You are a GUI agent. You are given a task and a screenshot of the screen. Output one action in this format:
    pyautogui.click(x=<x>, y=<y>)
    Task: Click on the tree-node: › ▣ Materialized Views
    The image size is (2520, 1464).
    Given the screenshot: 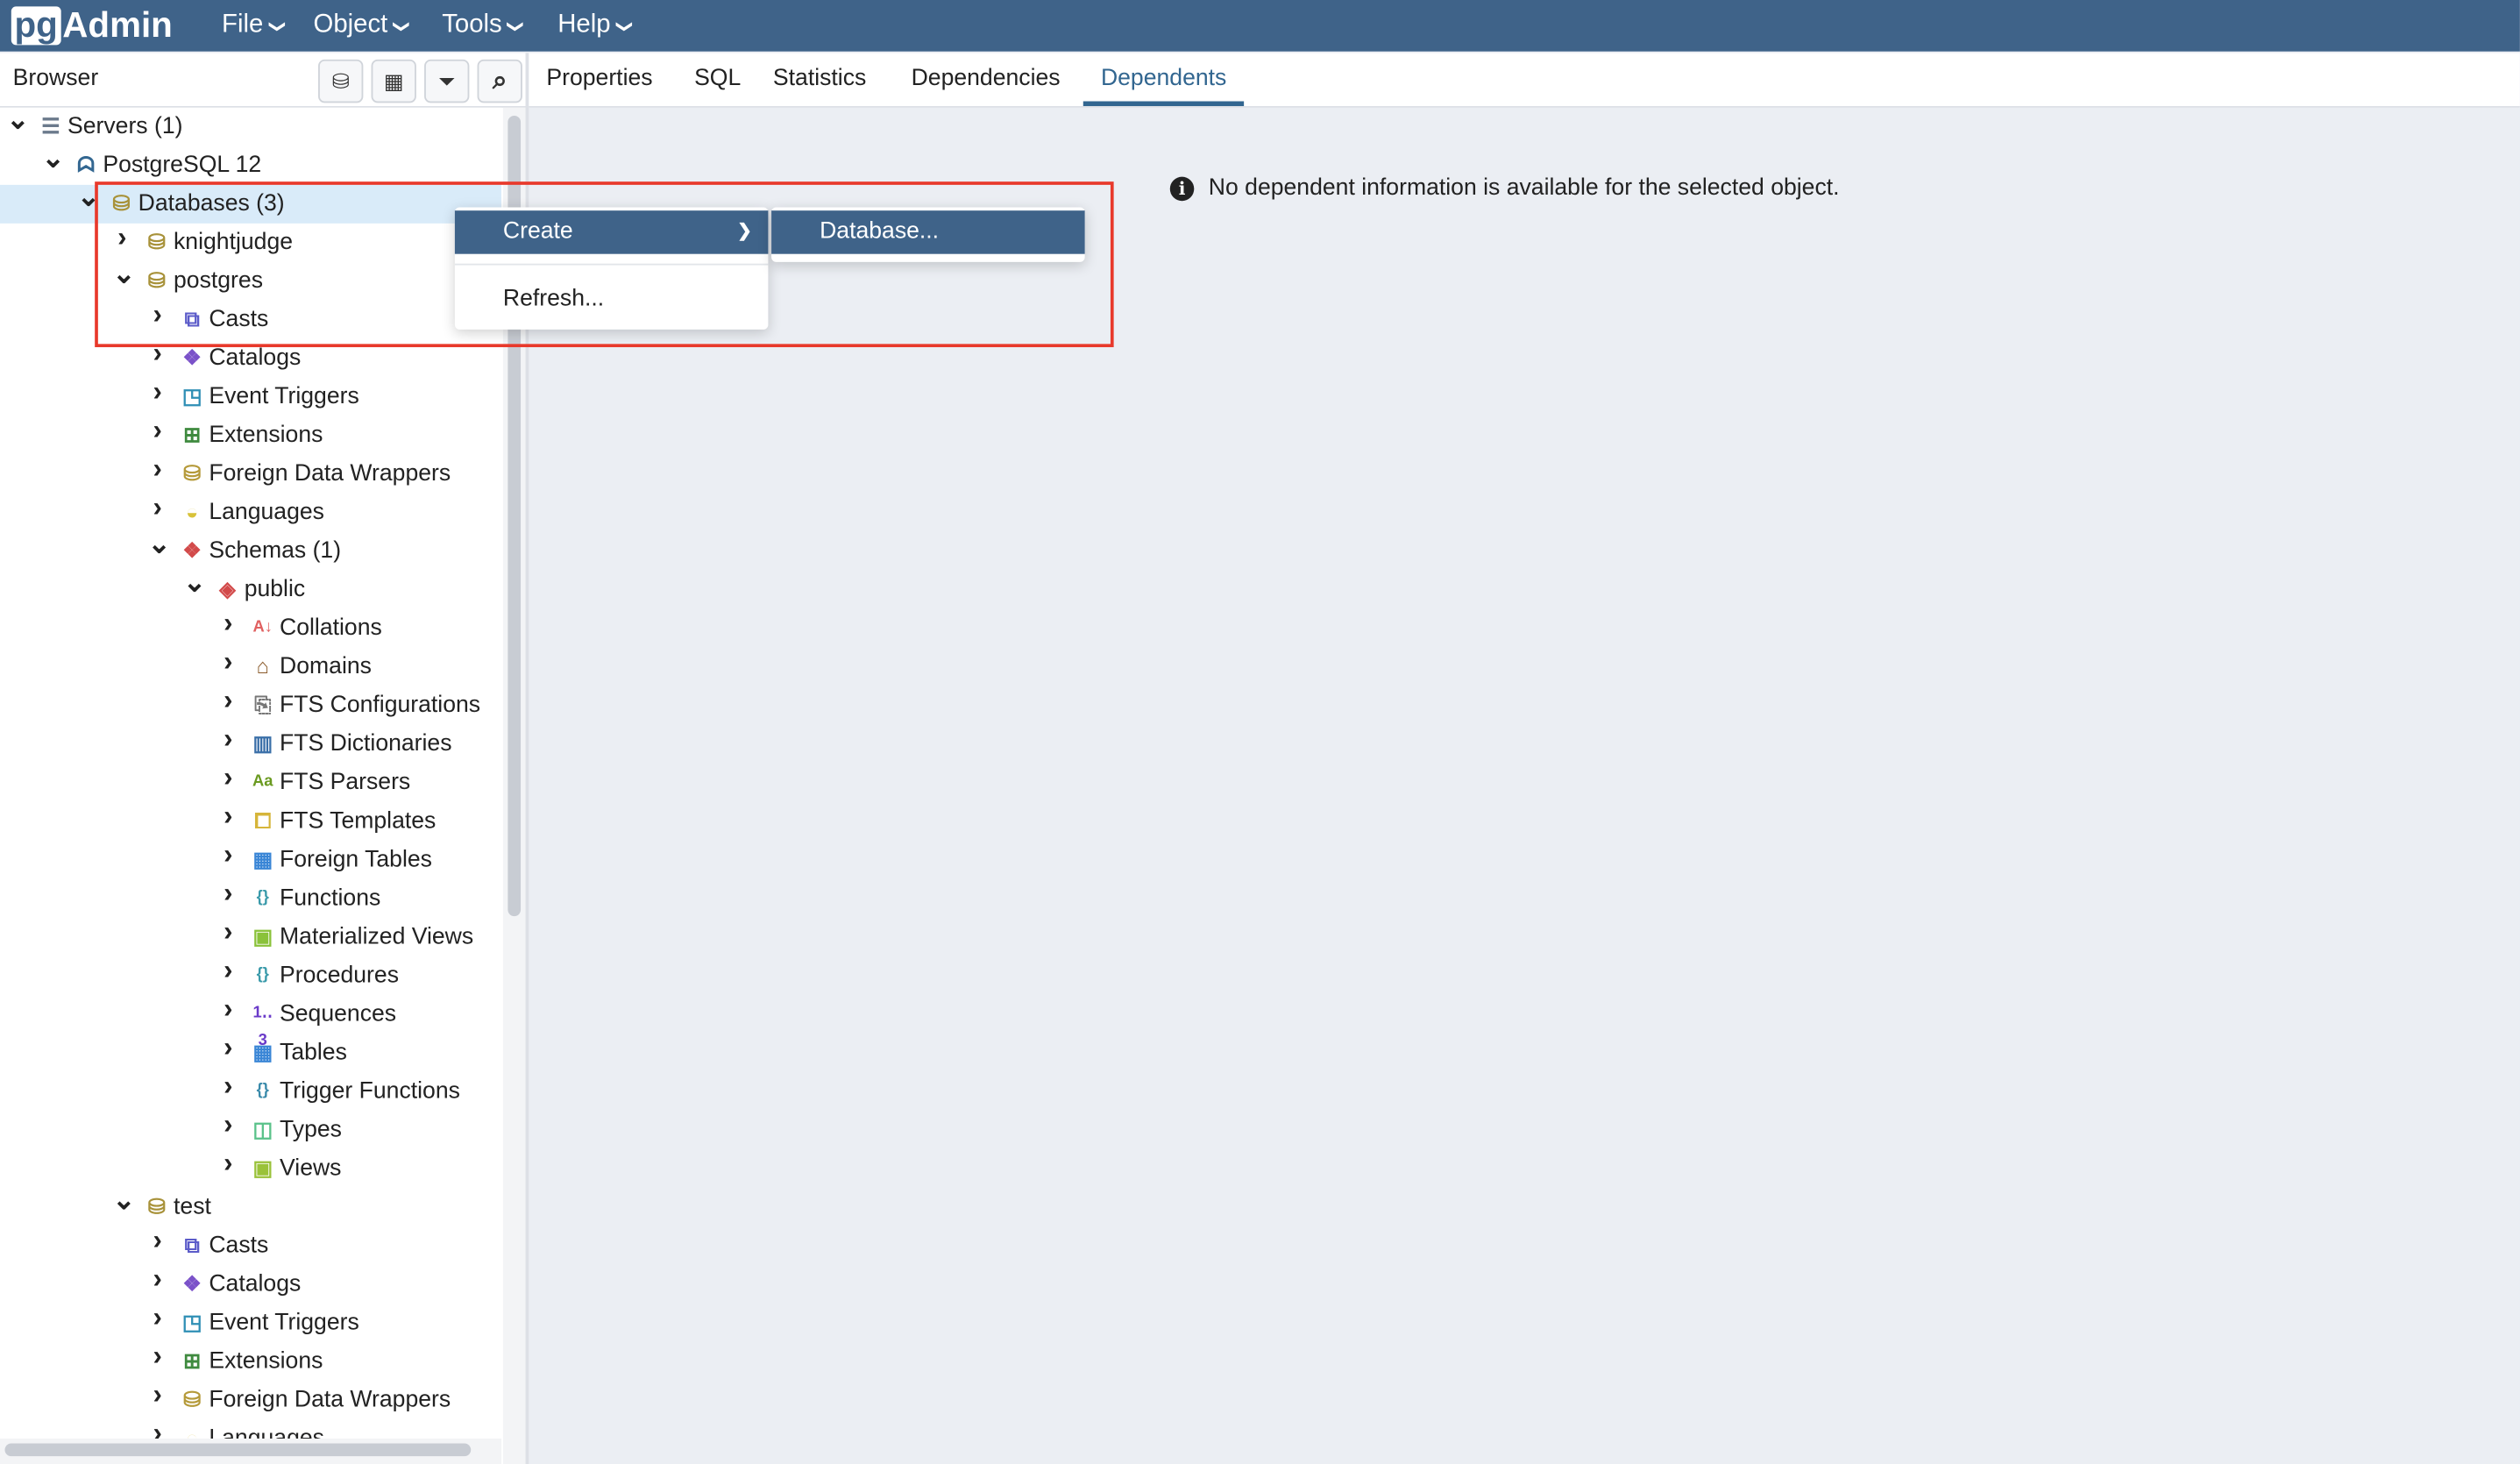 What is the action you would take?
    pyautogui.click(x=250, y=937)
    